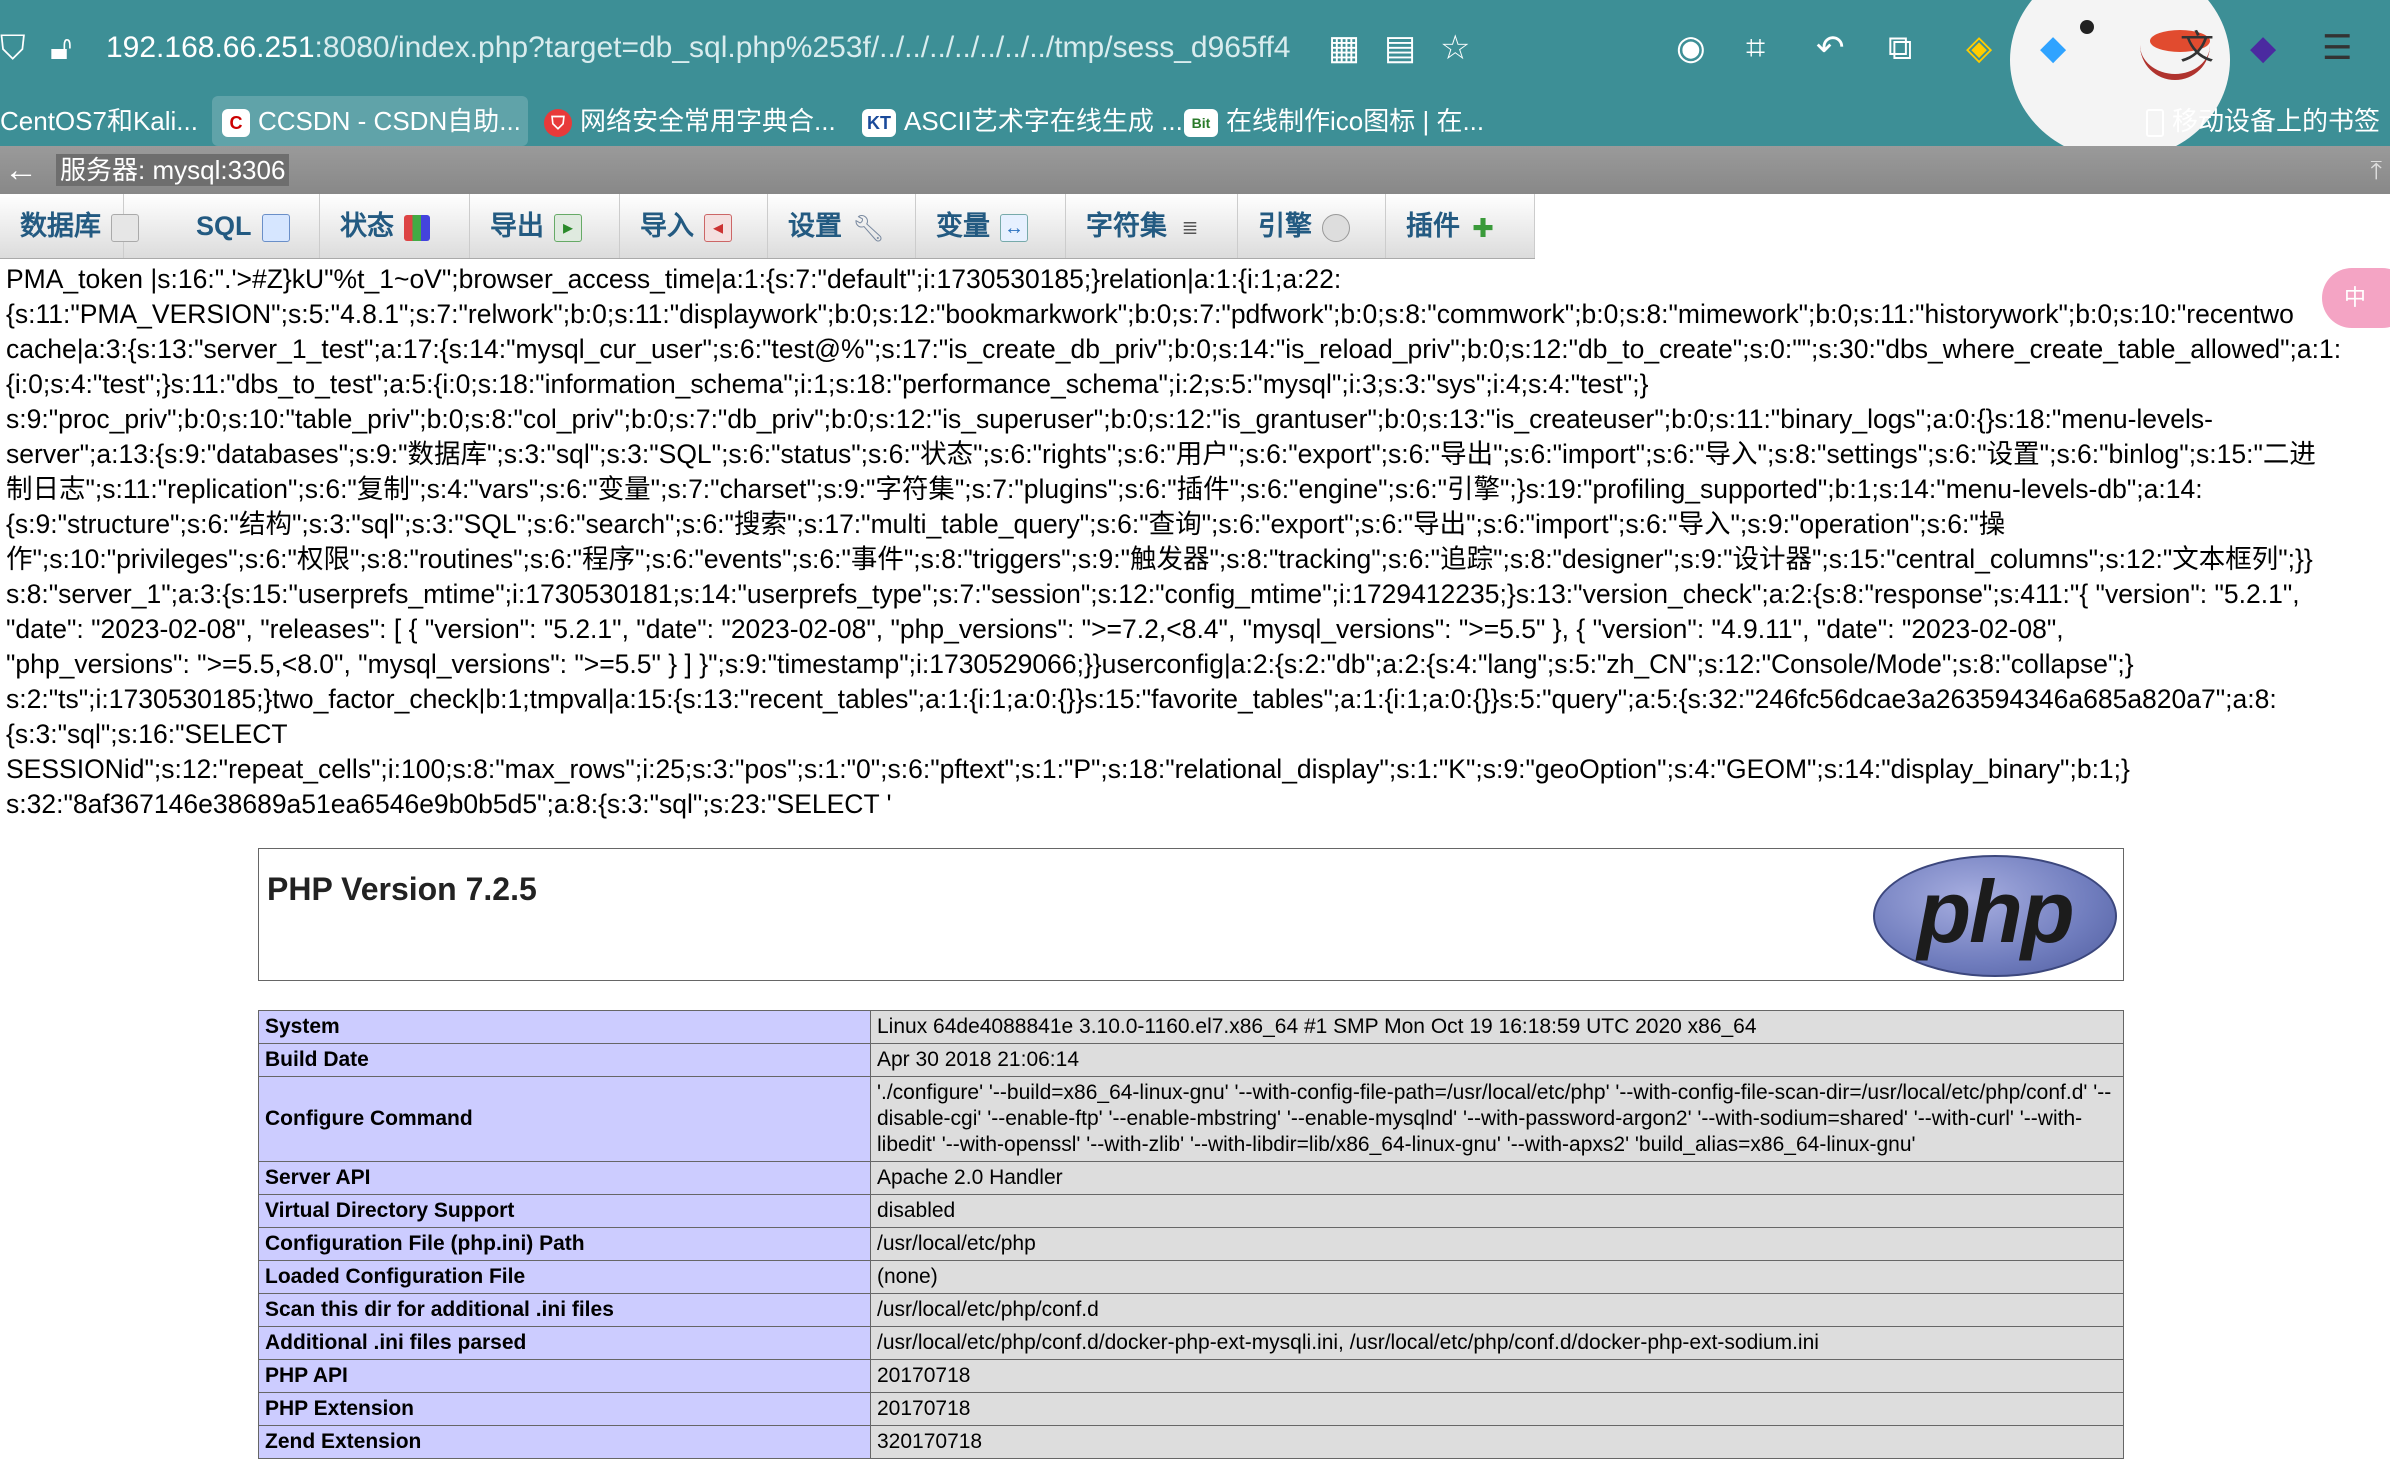 The width and height of the screenshot is (2390, 1459). What do you see at coordinates (991, 226) in the screenshot?
I see `tab-variables: 变量 ↔` at bounding box center [991, 226].